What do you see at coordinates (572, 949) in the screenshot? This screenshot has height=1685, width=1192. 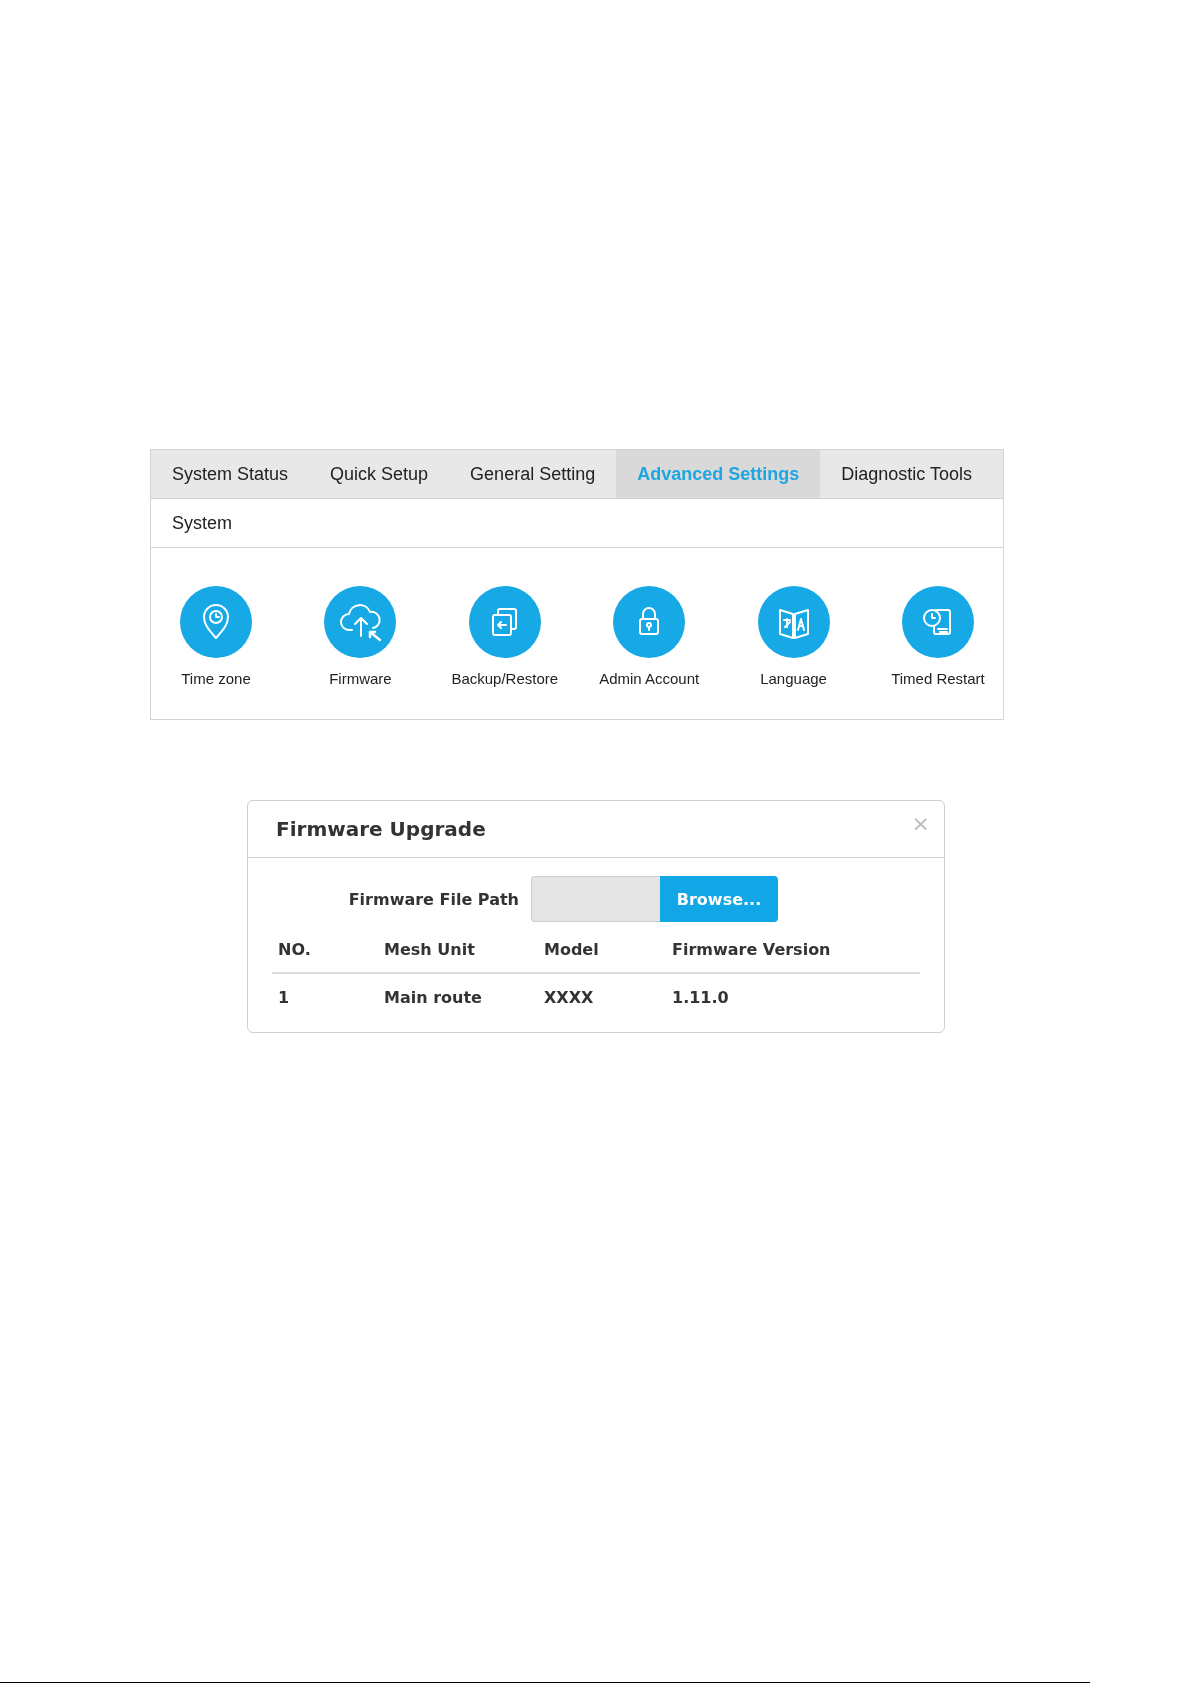 I see `column-header: Model` at bounding box center [572, 949].